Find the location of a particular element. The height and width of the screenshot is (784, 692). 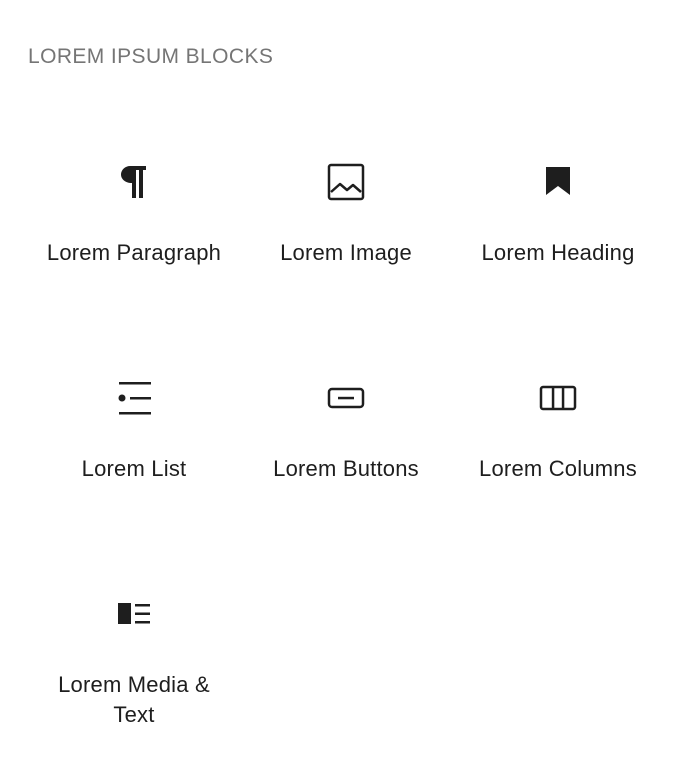

block-label: Lorem Media & Text is located at coordinates (134, 699).